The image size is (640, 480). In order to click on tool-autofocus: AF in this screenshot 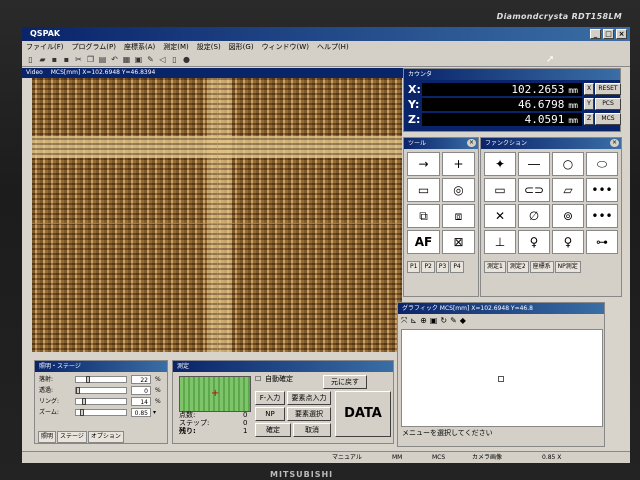, I will do `click(423, 242)`.